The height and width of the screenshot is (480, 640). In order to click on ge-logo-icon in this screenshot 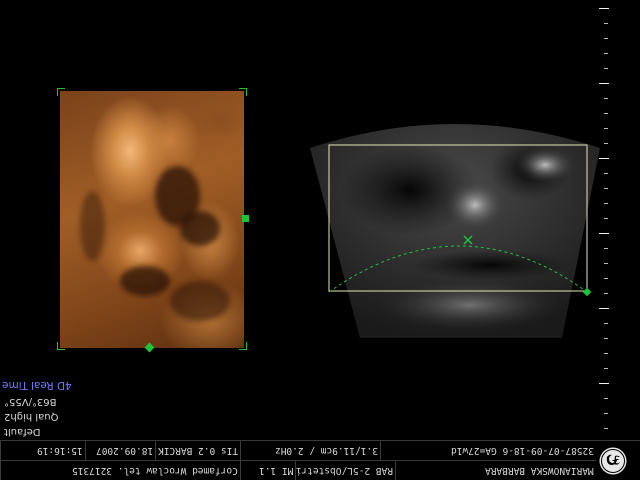, I will do `click(613, 461)`.